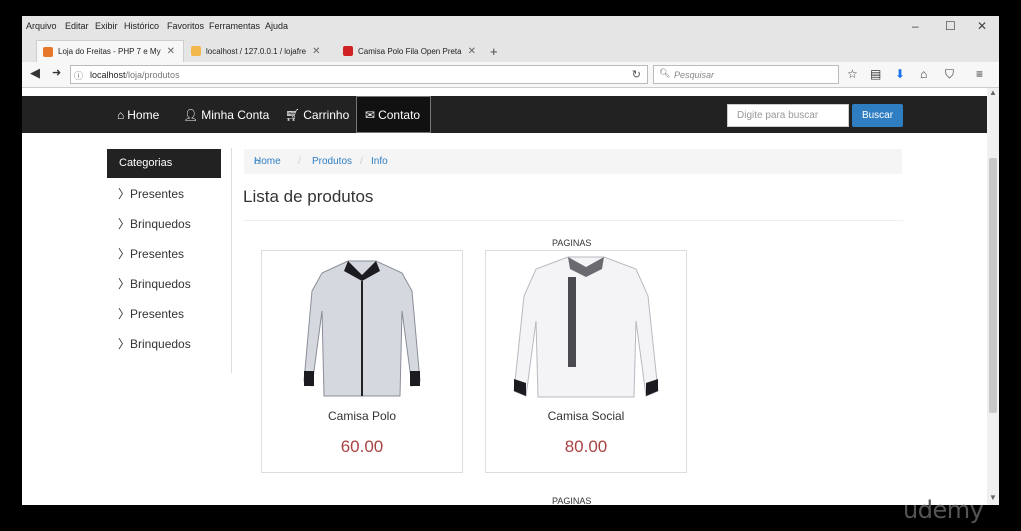 The image size is (1021, 531). What do you see at coordinates (572, 500) in the screenshot?
I see `pagination-label-bottom: PAGINAS` at bounding box center [572, 500].